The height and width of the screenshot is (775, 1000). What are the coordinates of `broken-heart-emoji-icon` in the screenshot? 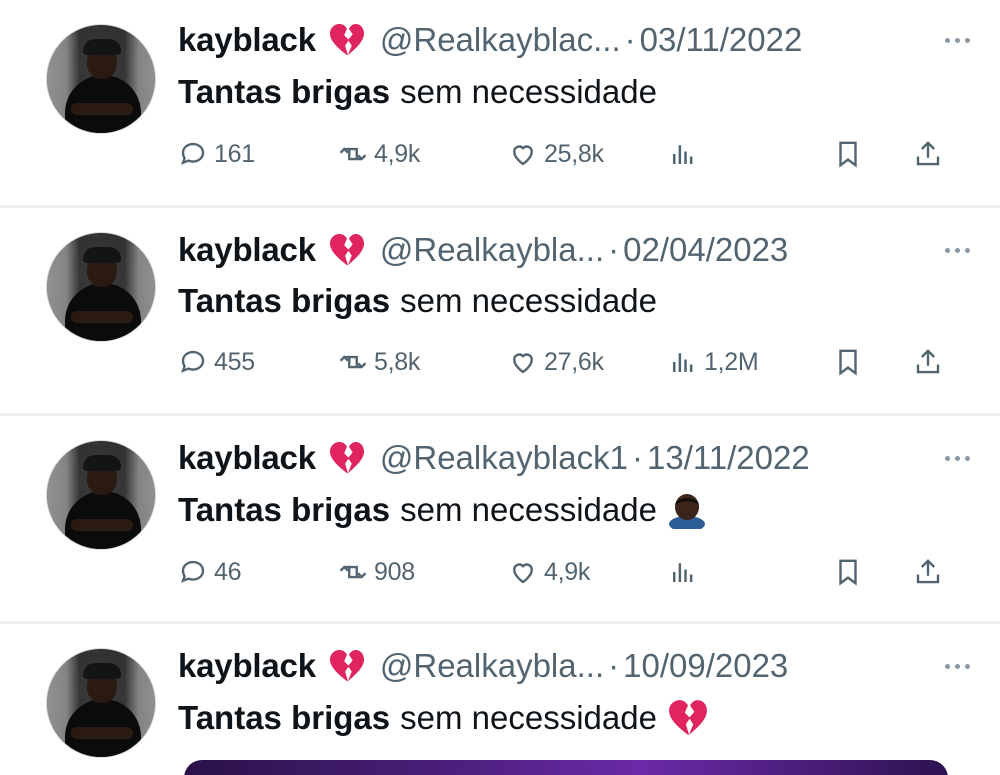 It's located at (688, 717).